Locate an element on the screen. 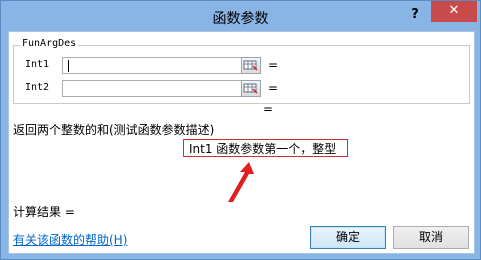  group-label: FunArgDes is located at coordinates (49, 43).